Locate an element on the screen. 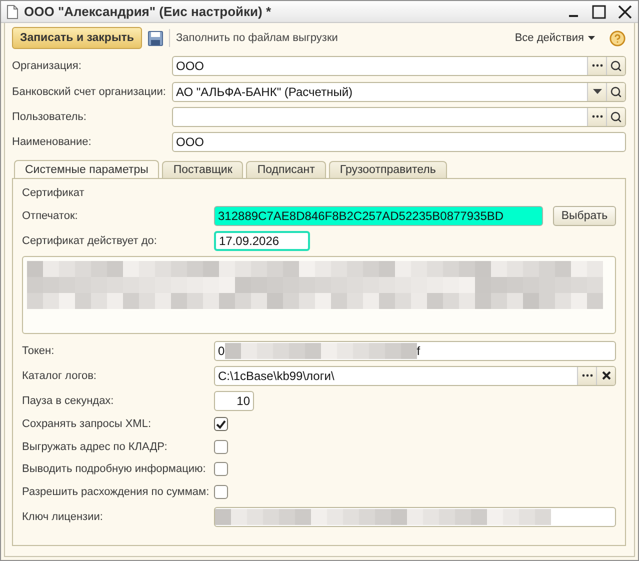 The width and height of the screenshot is (639, 561). date-field: 17.09.2026 is located at coordinates (262, 241).